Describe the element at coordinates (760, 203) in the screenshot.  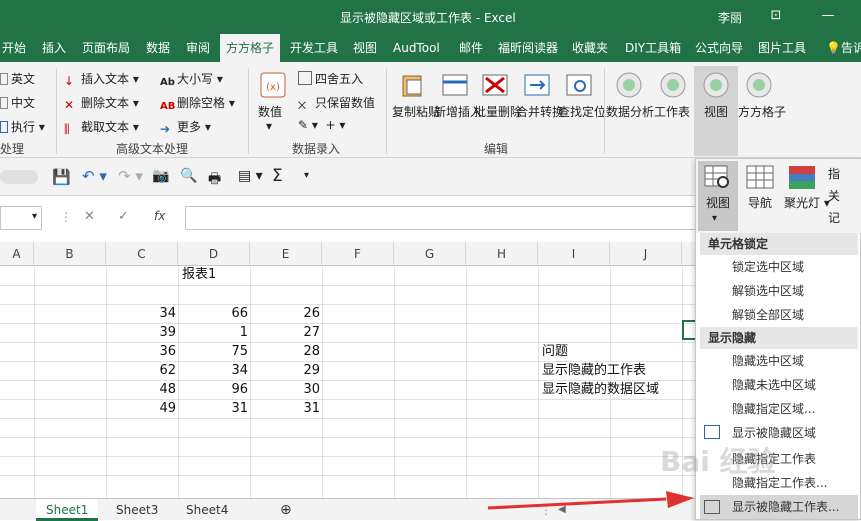
I see `navigation-button: 导航` at that location.